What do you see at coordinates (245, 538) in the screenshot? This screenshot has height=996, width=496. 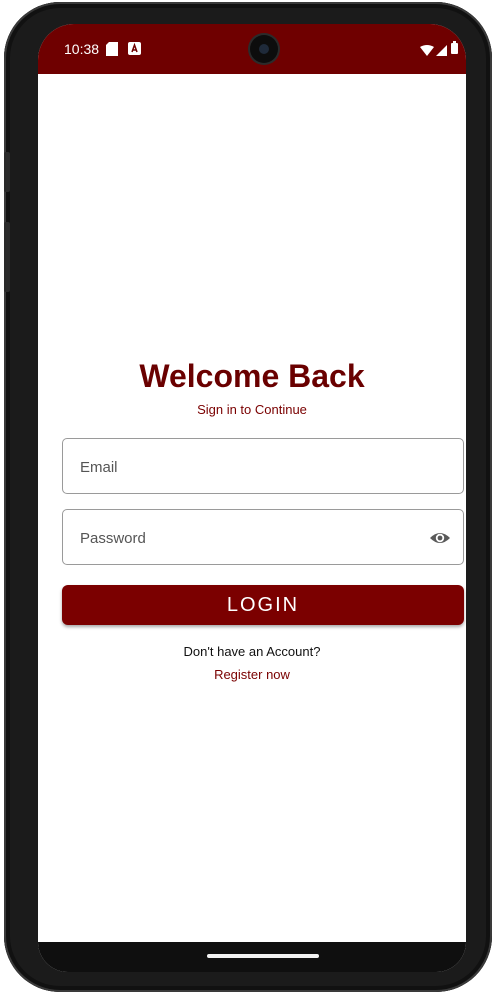 I see `password-input` at bounding box center [245, 538].